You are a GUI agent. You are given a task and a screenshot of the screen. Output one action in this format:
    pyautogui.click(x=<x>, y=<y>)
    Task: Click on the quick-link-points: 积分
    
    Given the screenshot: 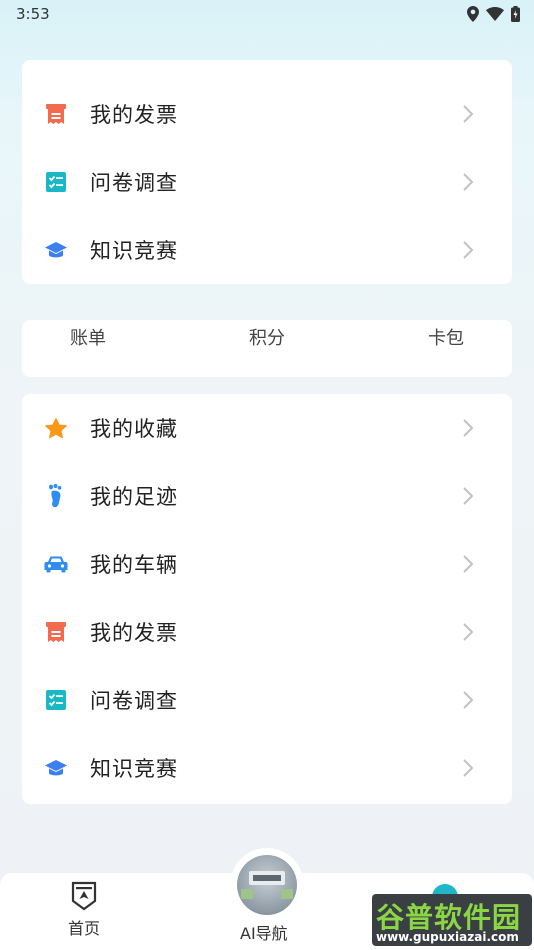 What is the action you would take?
    pyautogui.click(x=267, y=337)
    